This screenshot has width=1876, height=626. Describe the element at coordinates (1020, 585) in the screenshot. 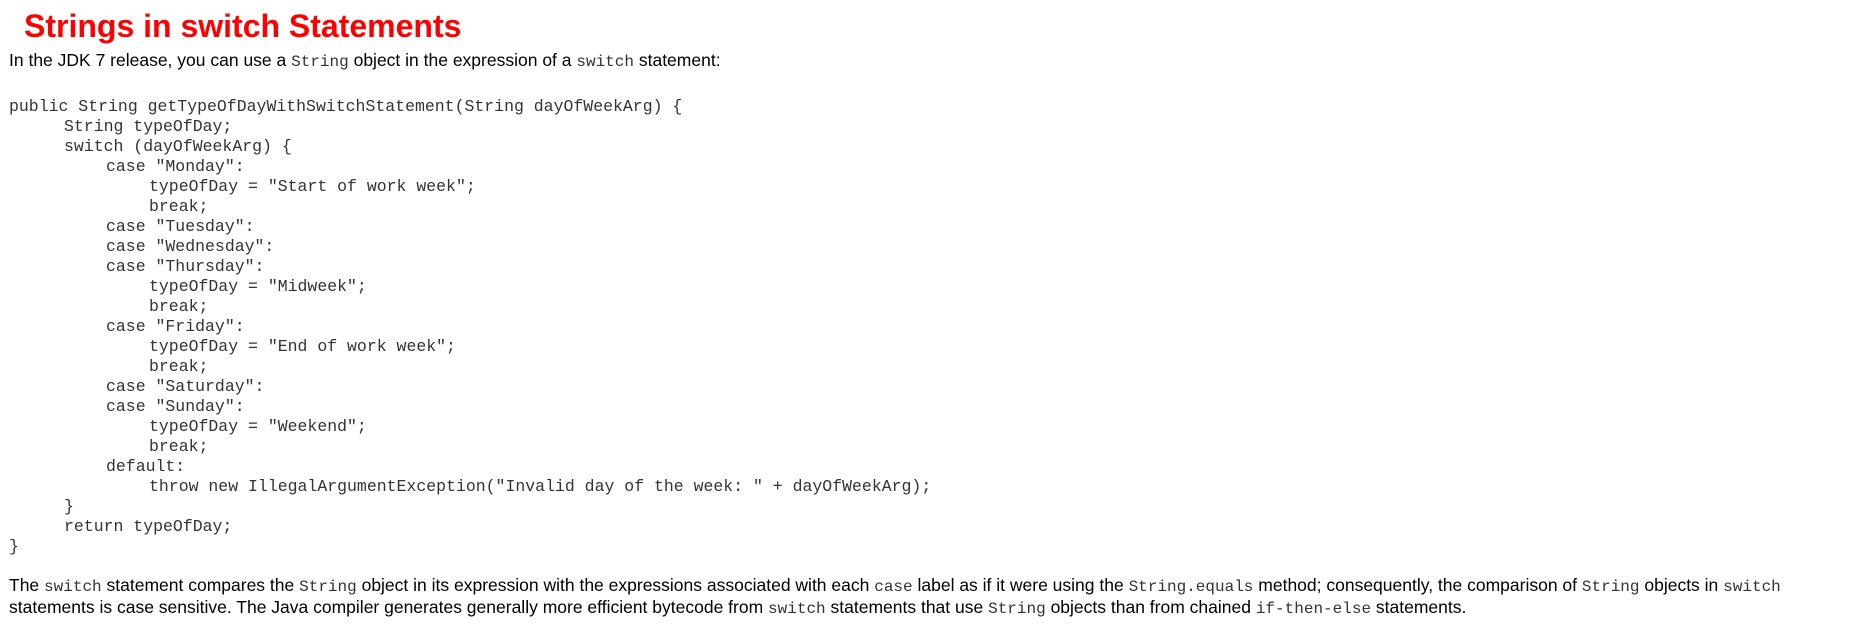

I see `body-text: label as if it were using the` at that location.